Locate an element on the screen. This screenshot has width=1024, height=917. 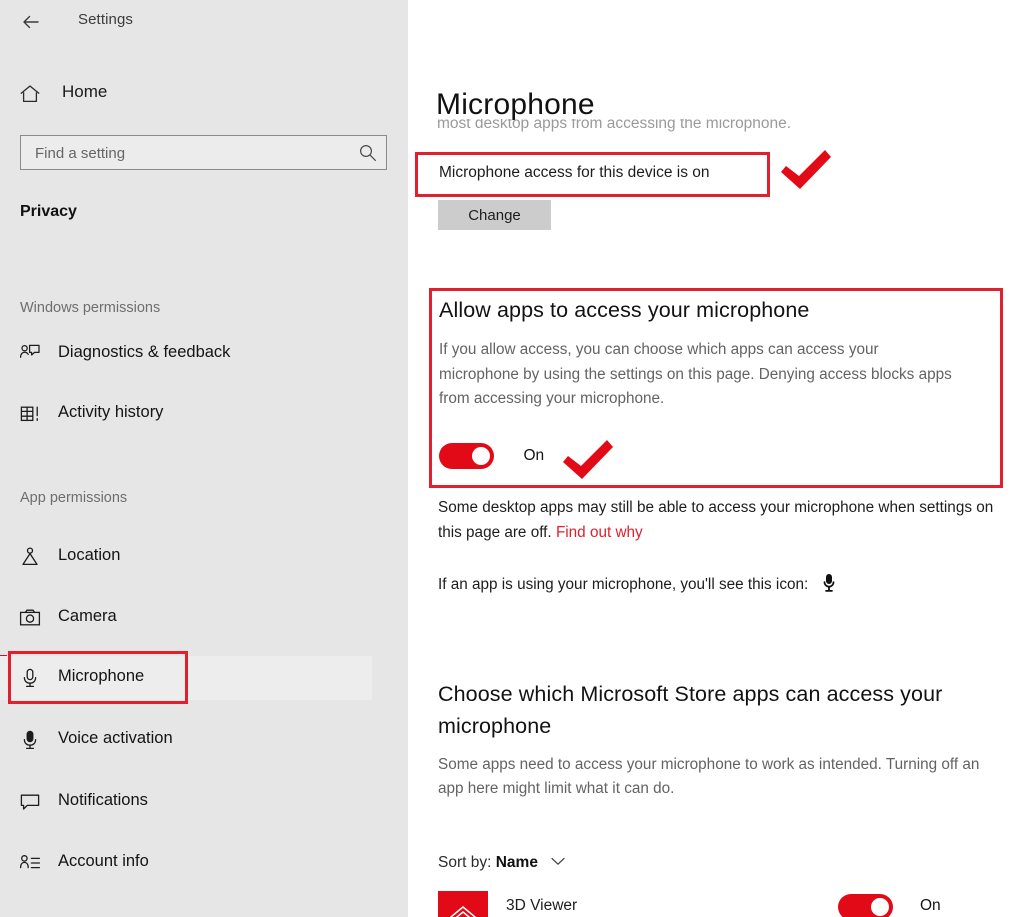
sidebar-item-notifications-label: Notifications is located at coordinates (103, 800).